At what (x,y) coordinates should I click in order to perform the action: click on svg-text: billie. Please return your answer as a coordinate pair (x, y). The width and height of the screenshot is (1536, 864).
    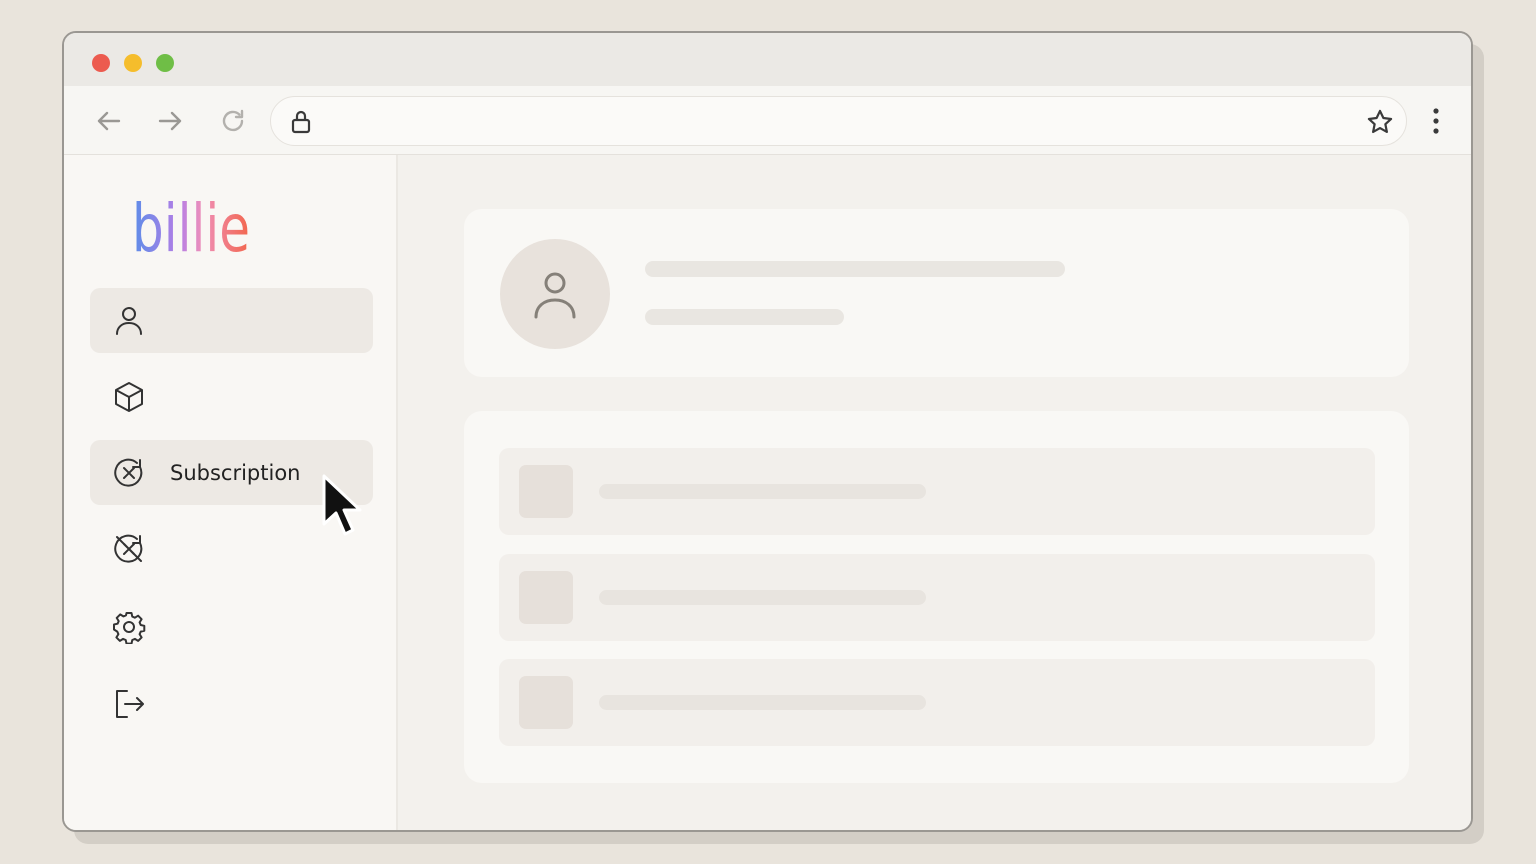
    Looking at the image, I should click on (191, 224).